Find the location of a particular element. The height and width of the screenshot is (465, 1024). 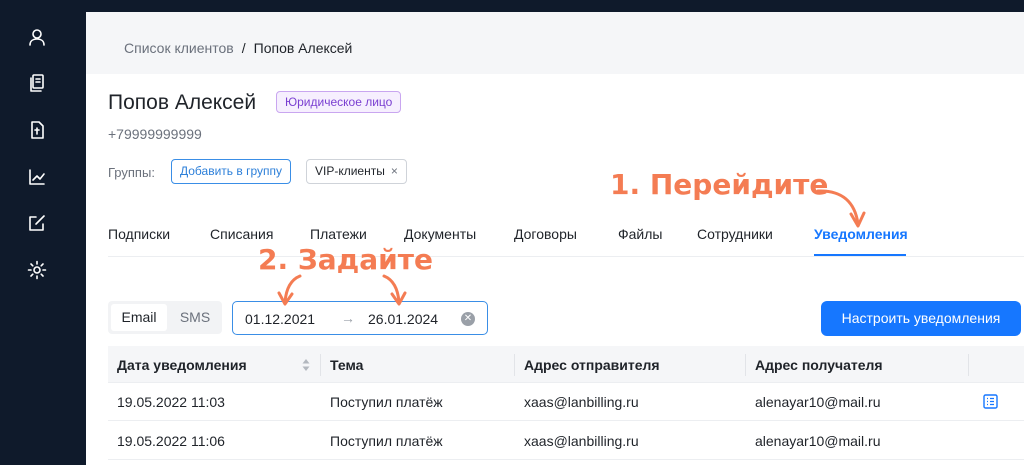

client-phone: +79999999999 is located at coordinates (155, 134).